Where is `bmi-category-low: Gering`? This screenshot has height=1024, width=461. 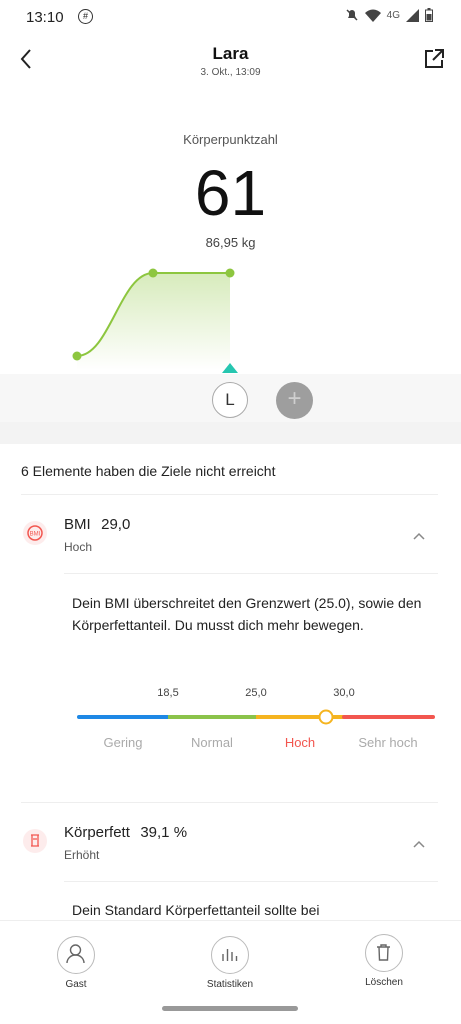
bmi-category-low: Gering is located at coordinates (123, 742).